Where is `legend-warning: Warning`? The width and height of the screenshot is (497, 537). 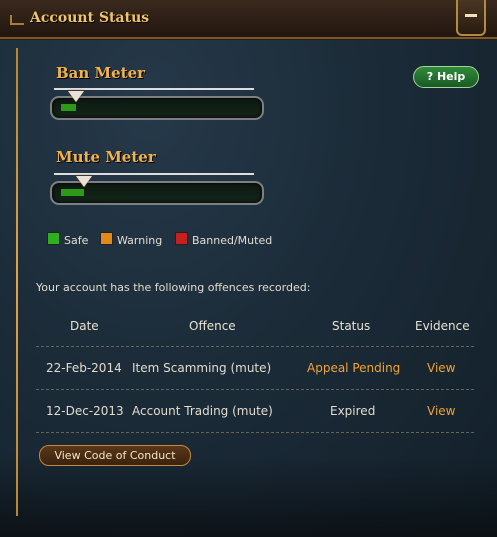 legend-warning: Warning is located at coordinates (131, 239).